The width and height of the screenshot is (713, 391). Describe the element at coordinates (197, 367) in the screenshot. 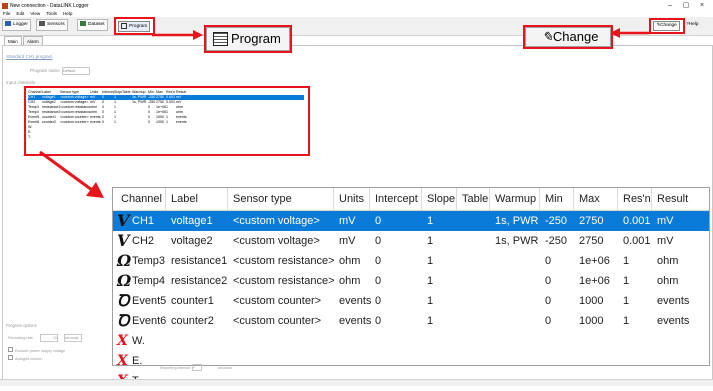

I see `reporting-interval-input: 1` at that location.